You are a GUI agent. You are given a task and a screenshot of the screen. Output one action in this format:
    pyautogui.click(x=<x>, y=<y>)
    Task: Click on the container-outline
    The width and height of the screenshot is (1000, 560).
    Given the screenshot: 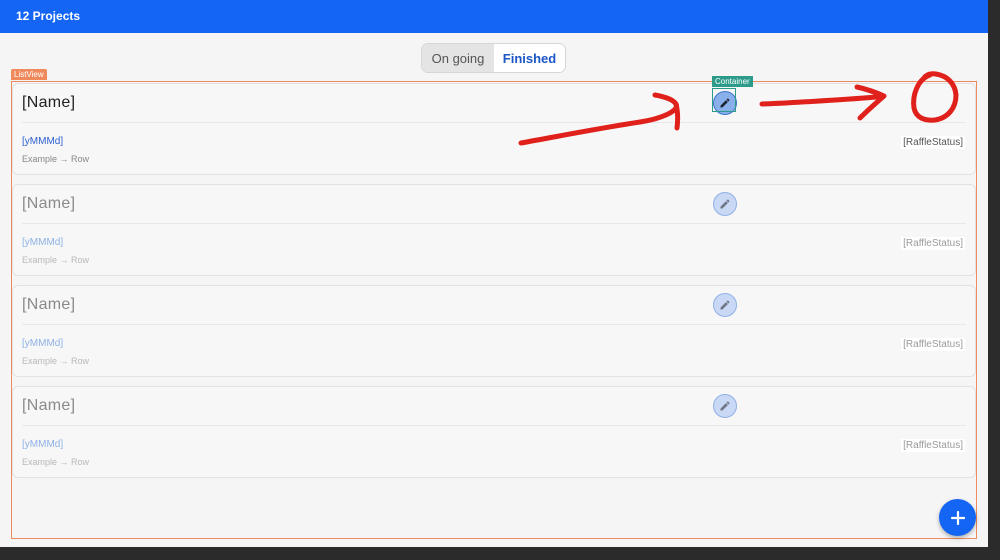 What is the action you would take?
    pyautogui.click(x=724, y=100)
    